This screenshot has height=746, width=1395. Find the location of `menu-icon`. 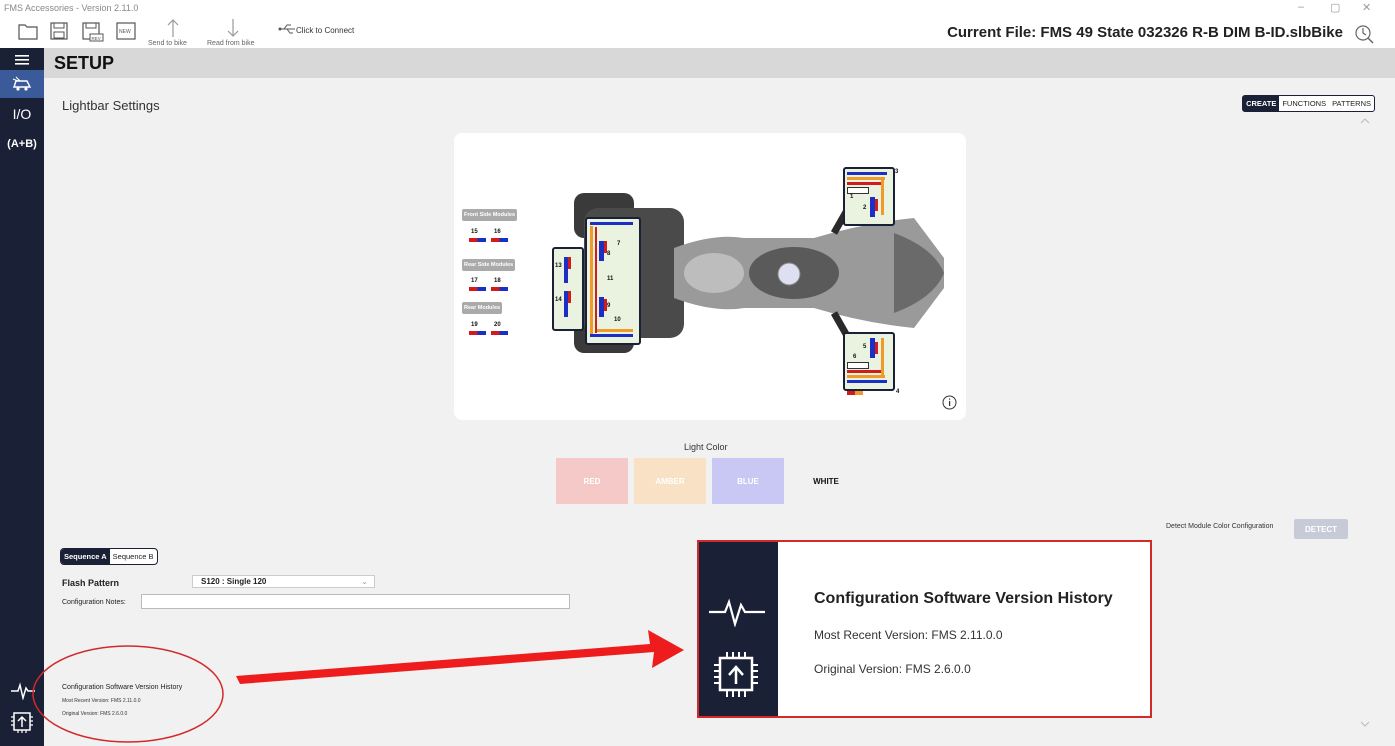

menu-icon is located at coordinates (22, 60).